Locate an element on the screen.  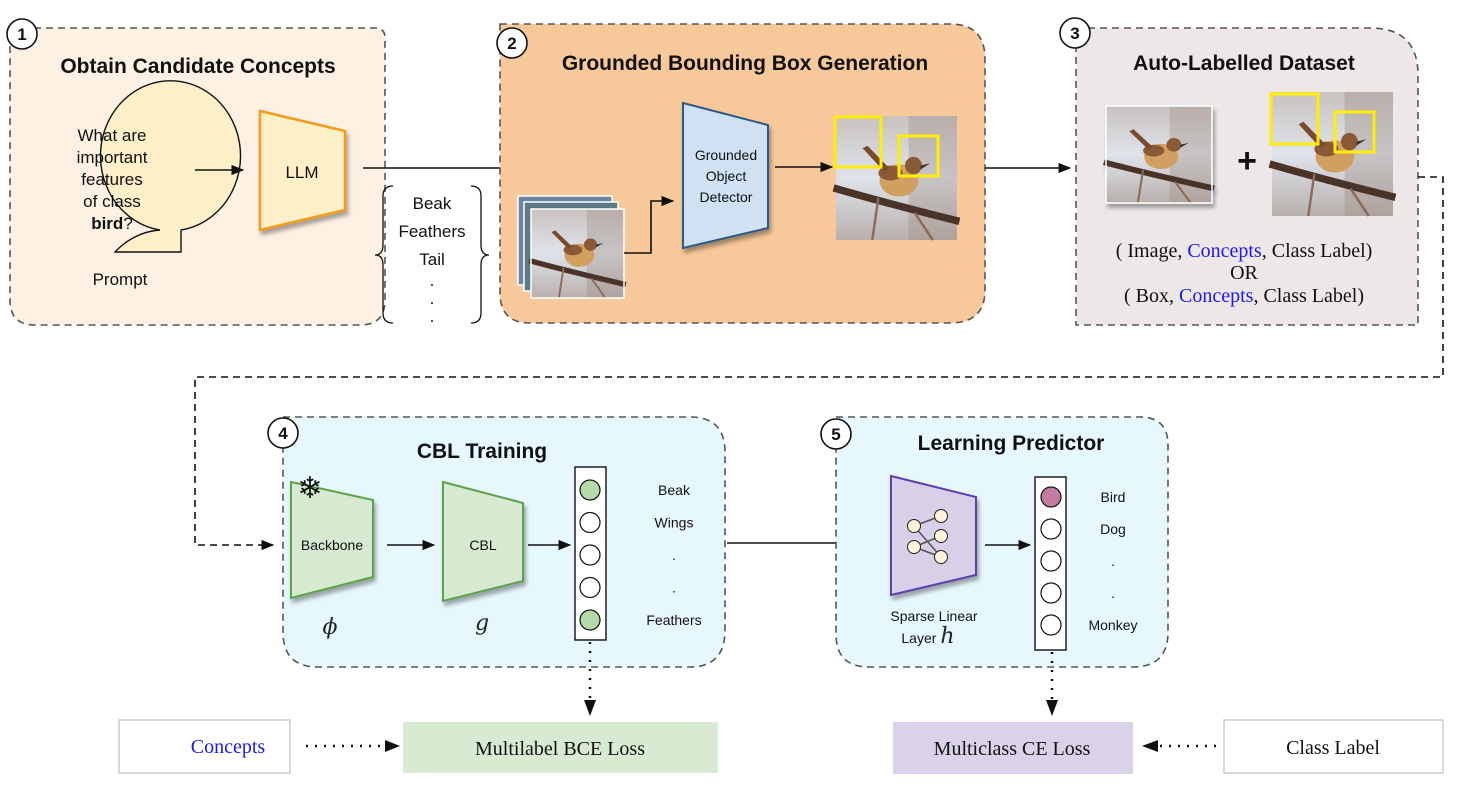
cbl-label: CBL is located at coordinates (482, 545).